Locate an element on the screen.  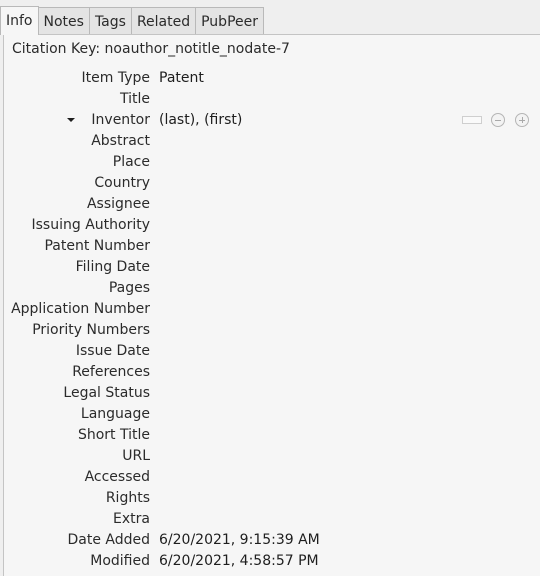
field-row-application-number: Application Number is located at coordinates (272, 309).